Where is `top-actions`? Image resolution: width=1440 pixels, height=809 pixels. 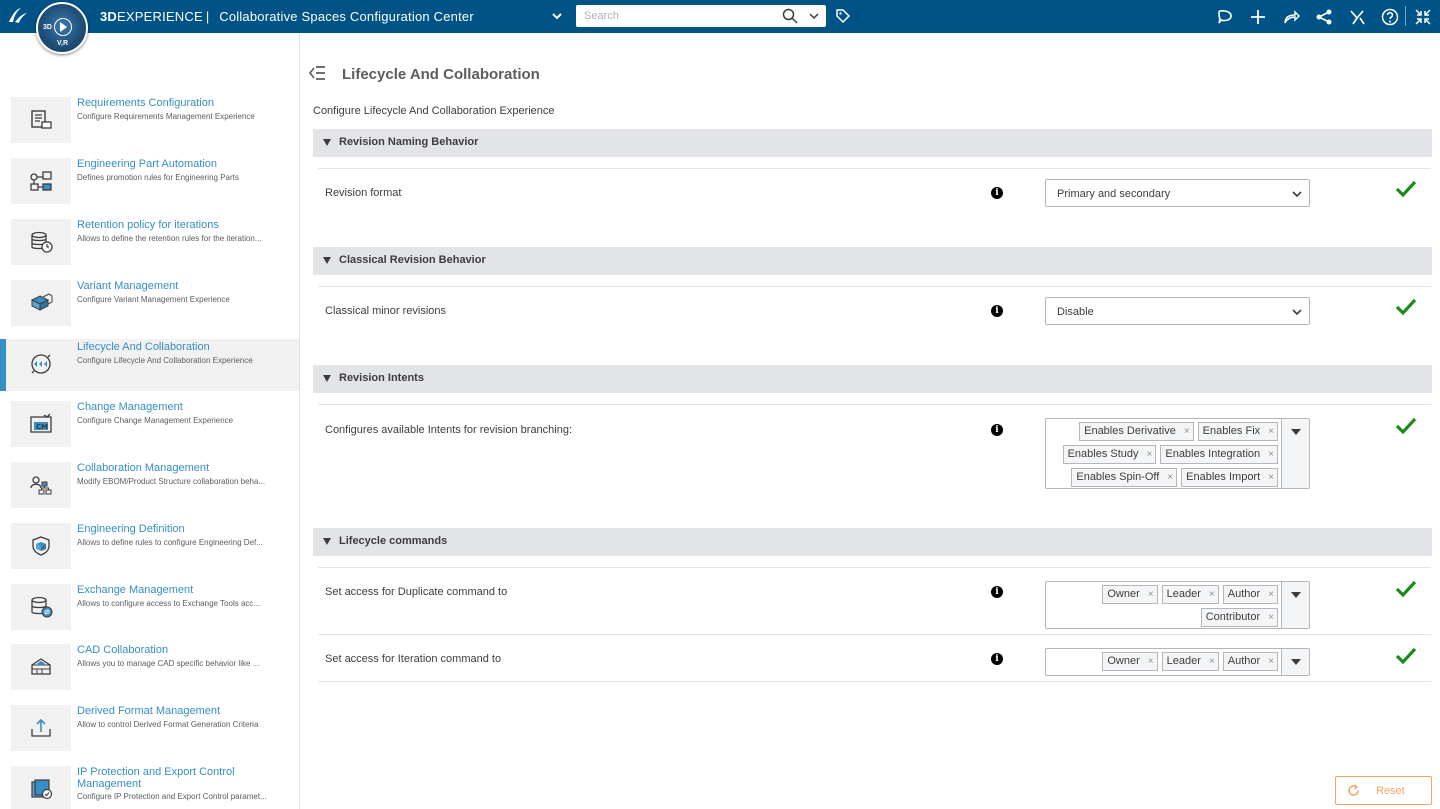
top-actions is located at coordinates (1324, 17).